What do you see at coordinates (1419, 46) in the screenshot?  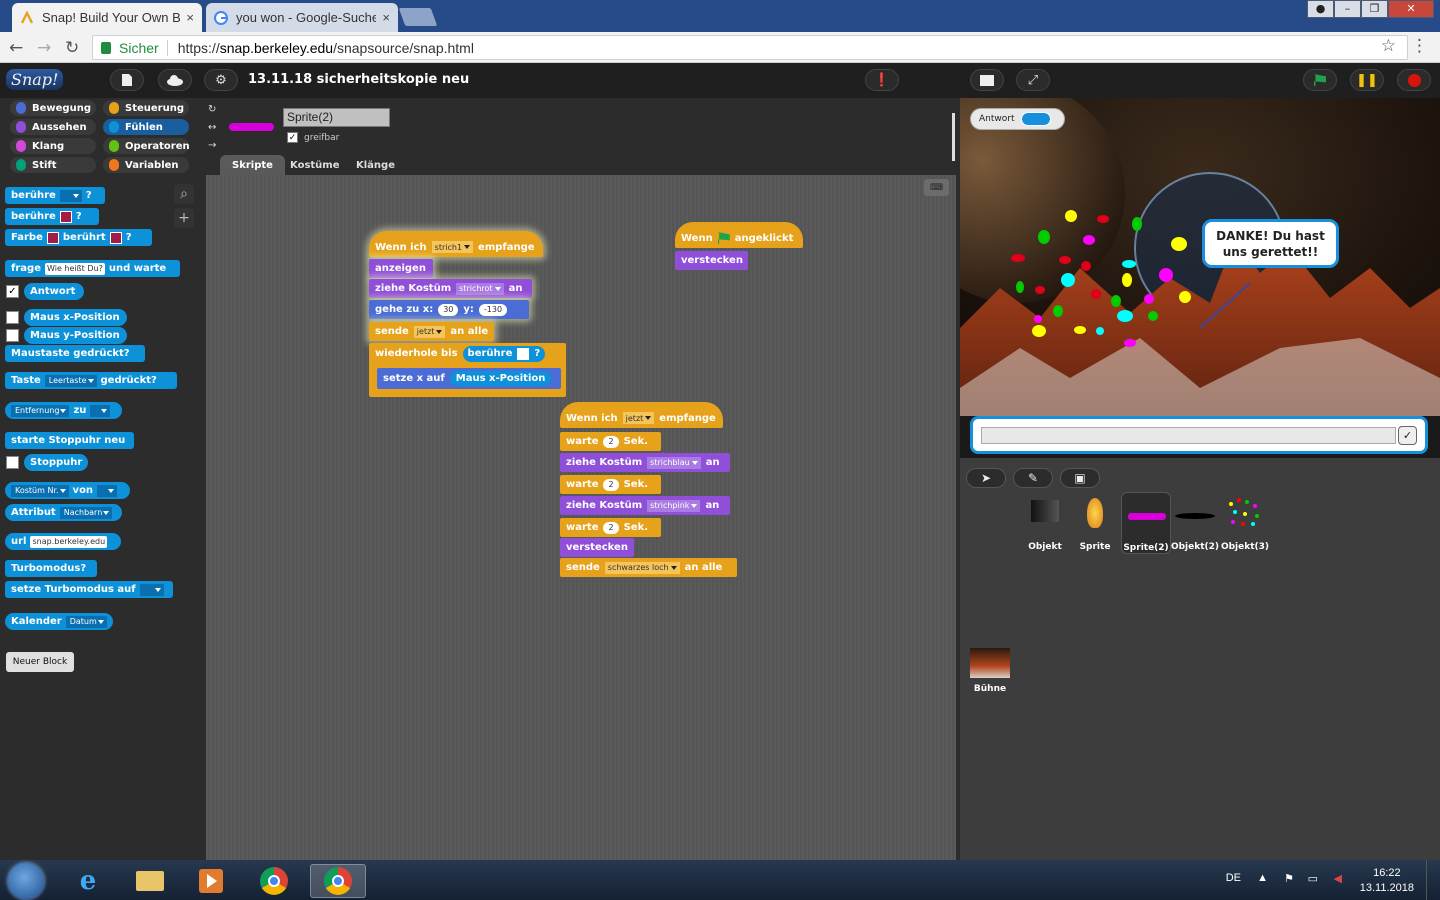 I see `browser-menu-icon: ⋮` at bounding box center [1419, 46].